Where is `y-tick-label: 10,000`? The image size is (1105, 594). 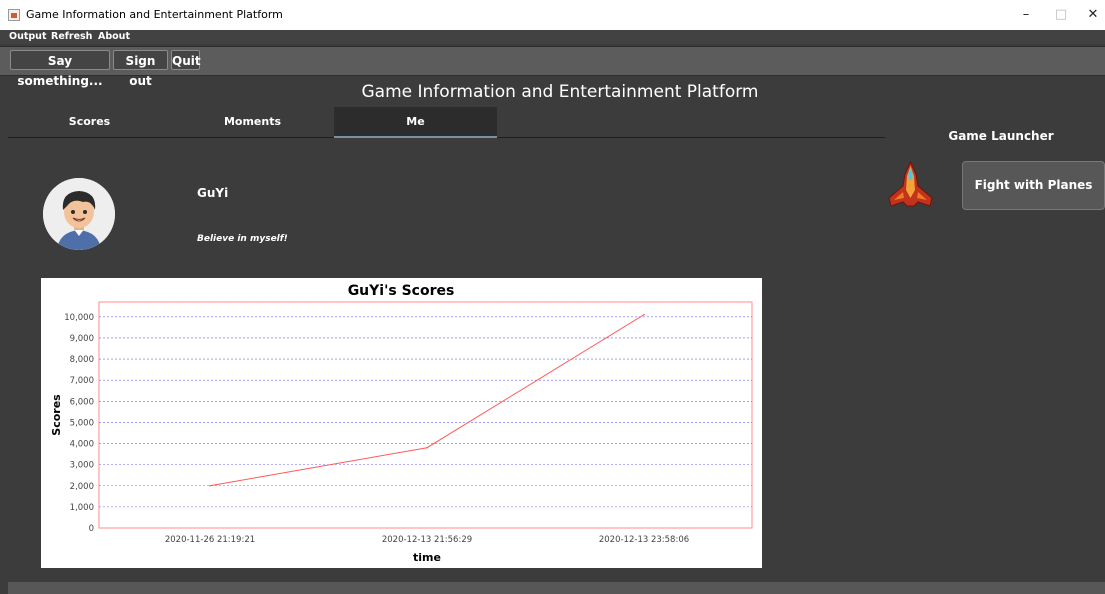 y-tick-label: 10,000 is located at coordinates (79, 318).